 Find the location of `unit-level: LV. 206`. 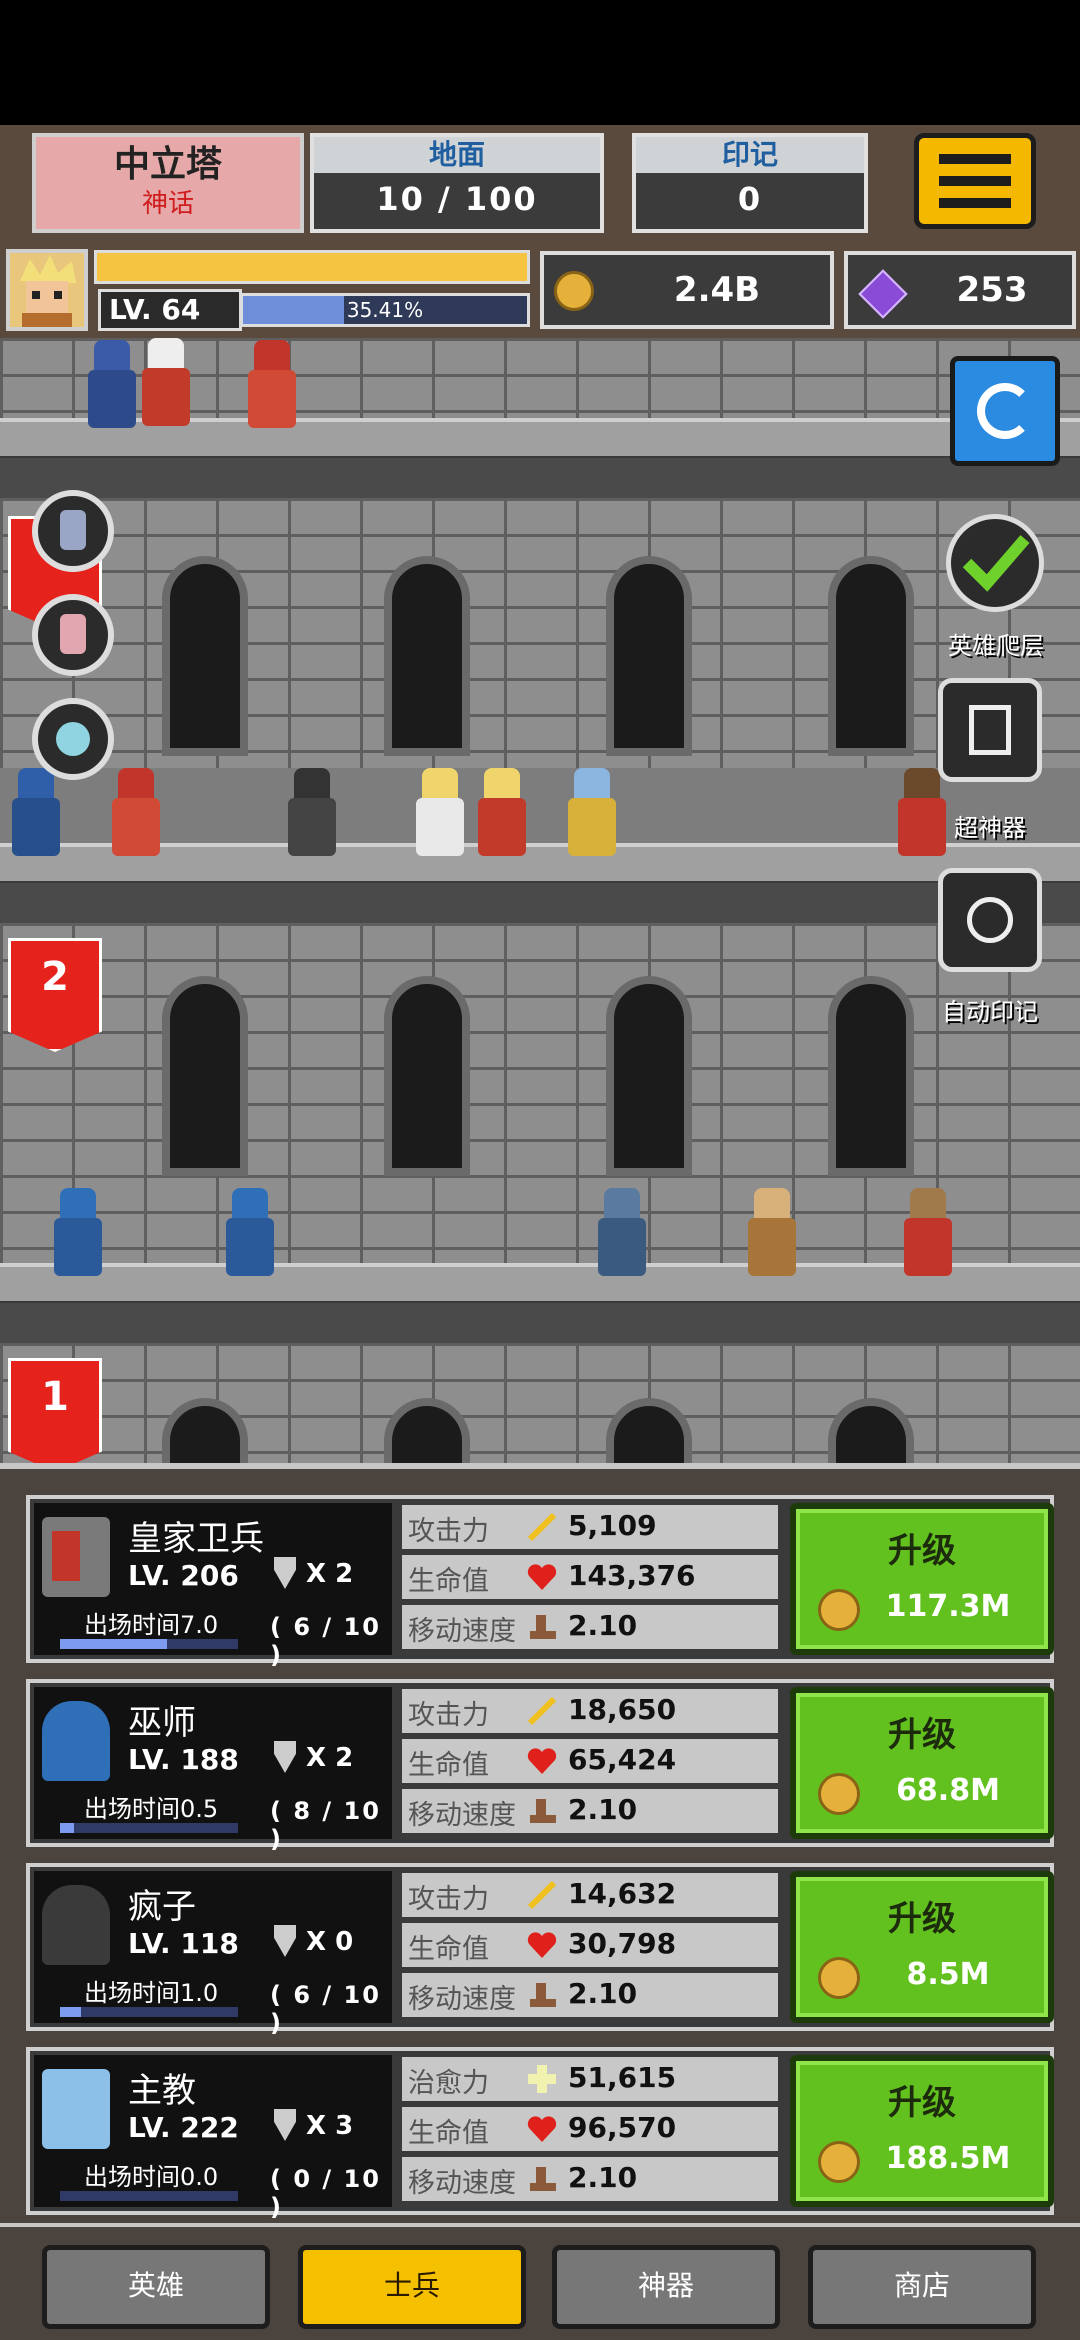

unit-level: LV. 206 is located at coordinates (183, 1575).